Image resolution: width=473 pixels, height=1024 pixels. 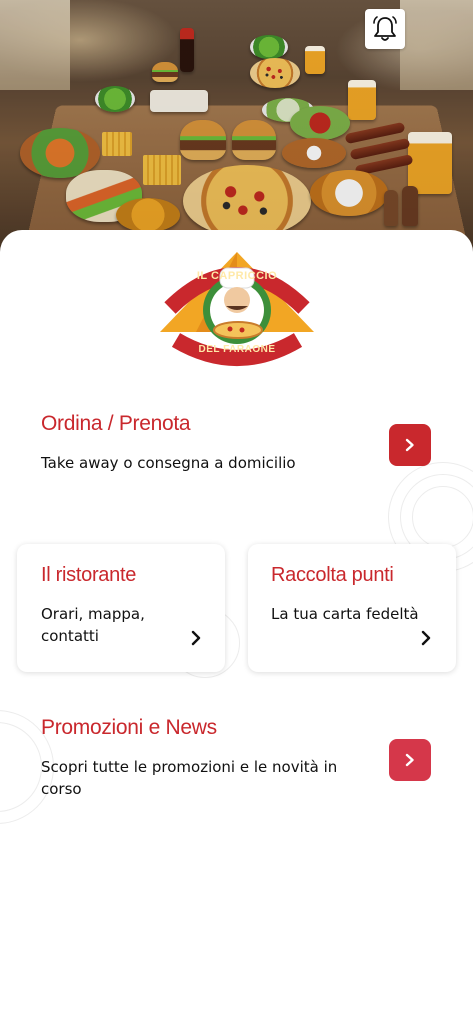 I want to click on logo-text-bottom: DEL FARAONE, so click(x=237, y=349).